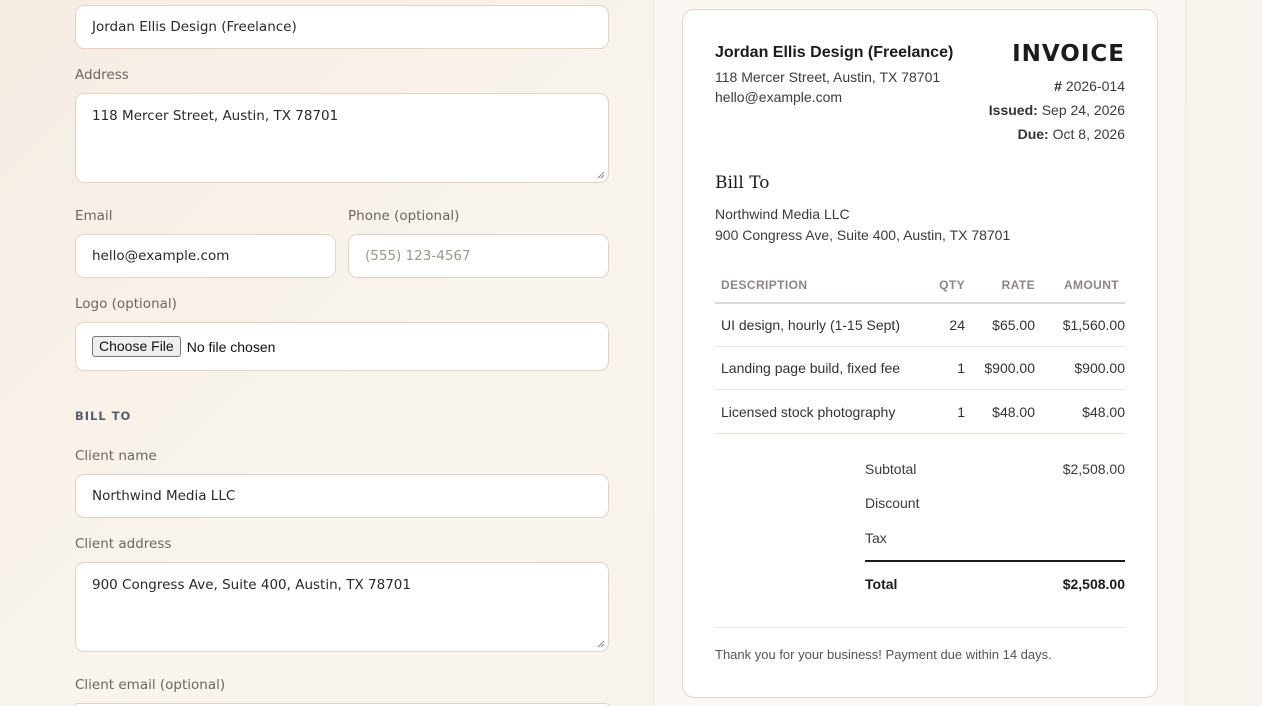 The width and height of the screenshot is (1262, 706). What do you see at coordinates (103, 416) in the screenshot?
I see `bill-to-section-heading: BILL TO` at bounding box center [103, 416].